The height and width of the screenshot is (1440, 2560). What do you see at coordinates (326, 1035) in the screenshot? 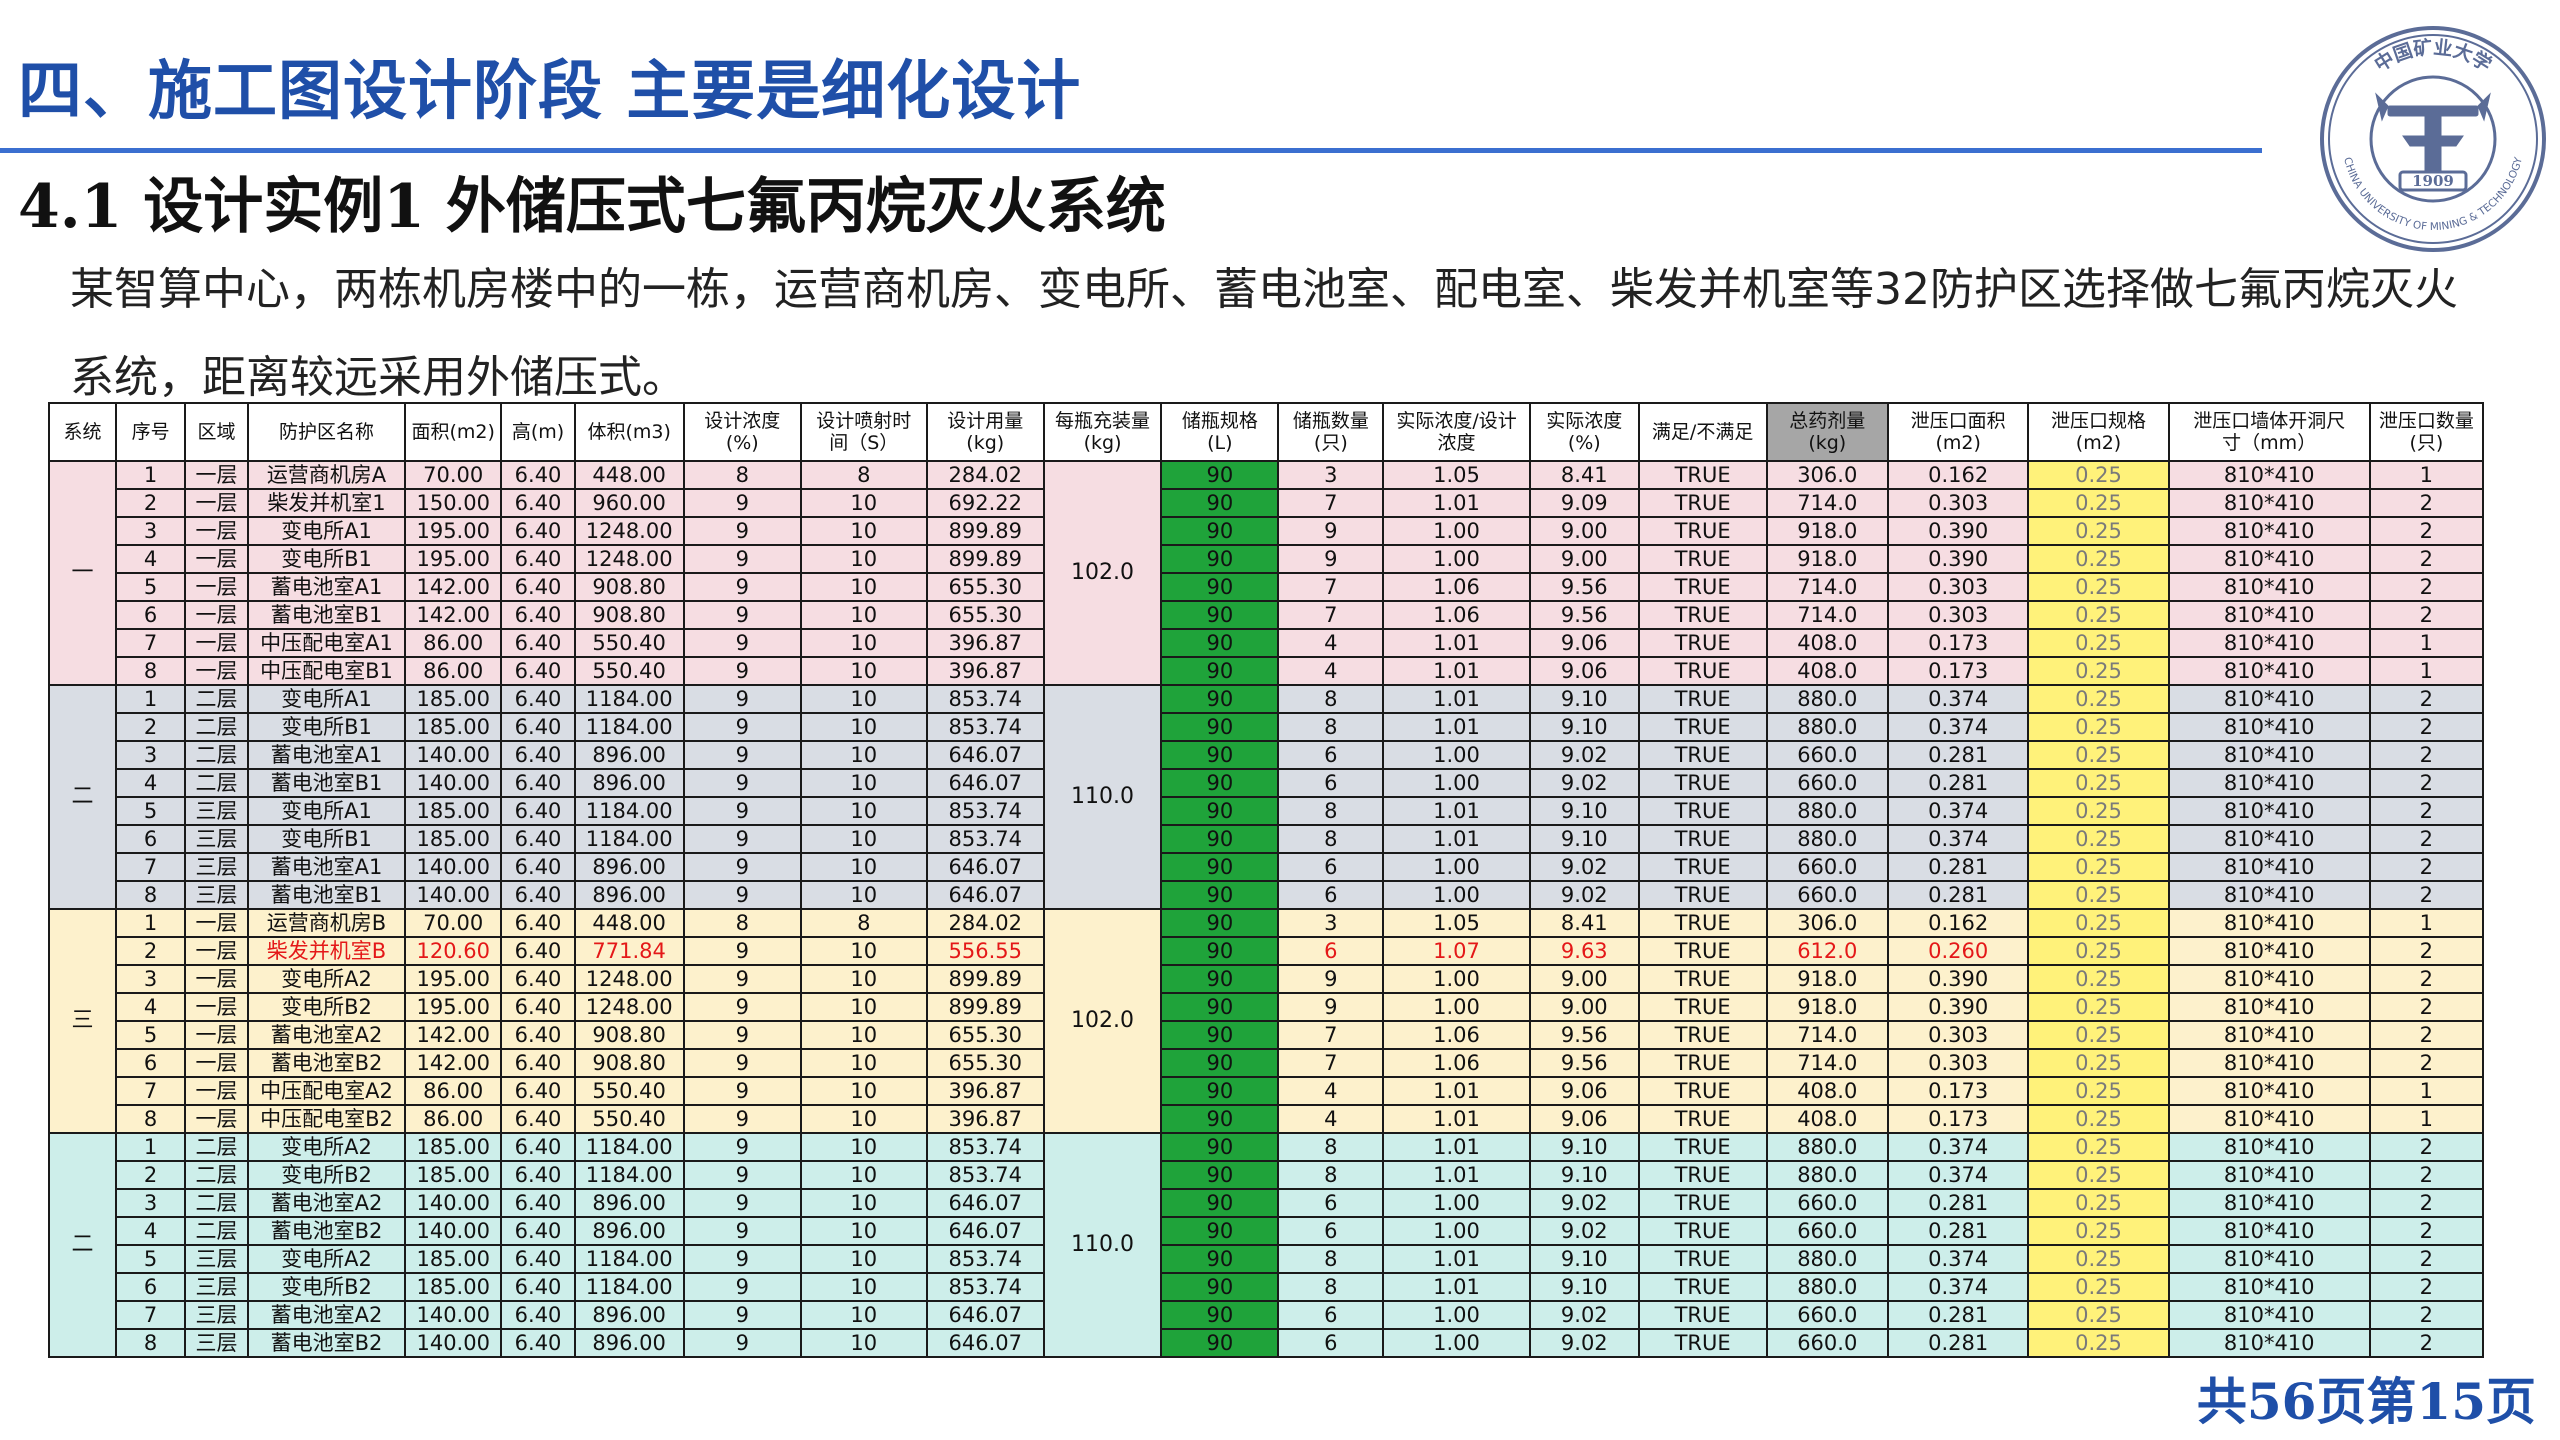
I see `table-cell: 蓄电池室A2` at bounding box center [326, 1035].